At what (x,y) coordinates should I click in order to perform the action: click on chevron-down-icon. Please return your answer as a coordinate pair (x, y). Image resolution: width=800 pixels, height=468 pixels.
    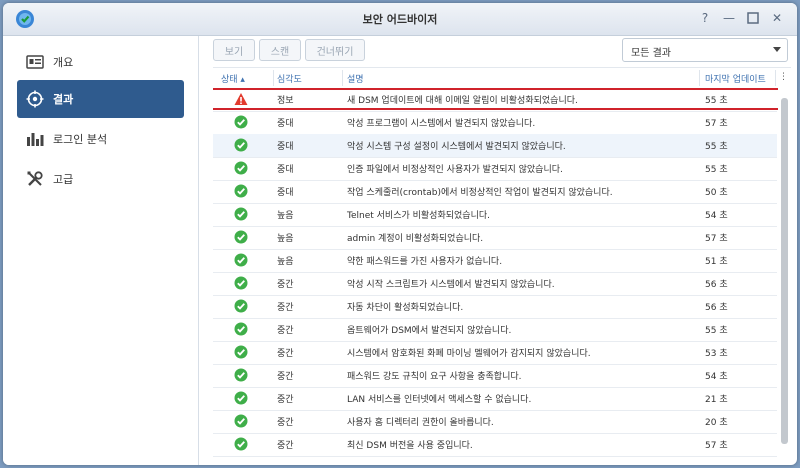
    Looking at the image, I should click on (777, 49).